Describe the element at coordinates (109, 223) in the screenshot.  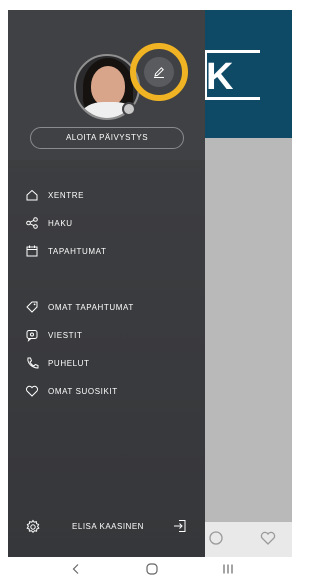
I see `menu-item-haku: HAKU` at that location.